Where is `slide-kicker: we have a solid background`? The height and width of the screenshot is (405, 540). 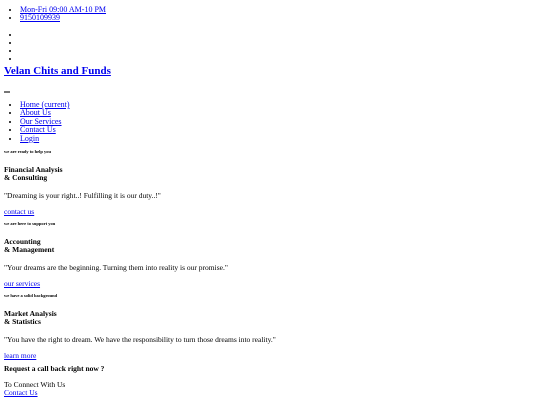
slide-kicker: we have a solid background is located at coordinates (31, 295).